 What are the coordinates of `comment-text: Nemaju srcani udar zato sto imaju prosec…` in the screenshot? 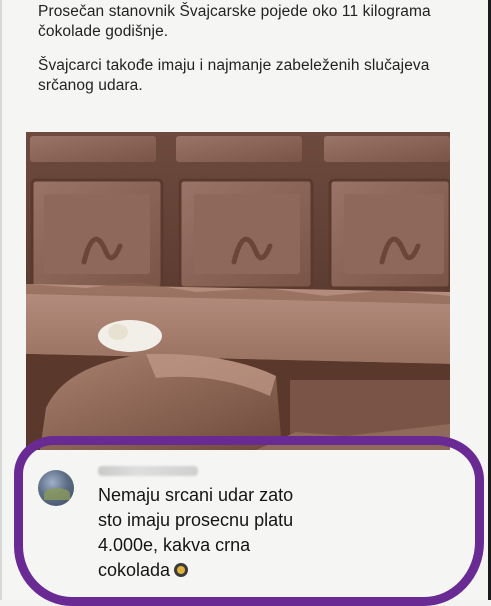 It's located at (248, 533).